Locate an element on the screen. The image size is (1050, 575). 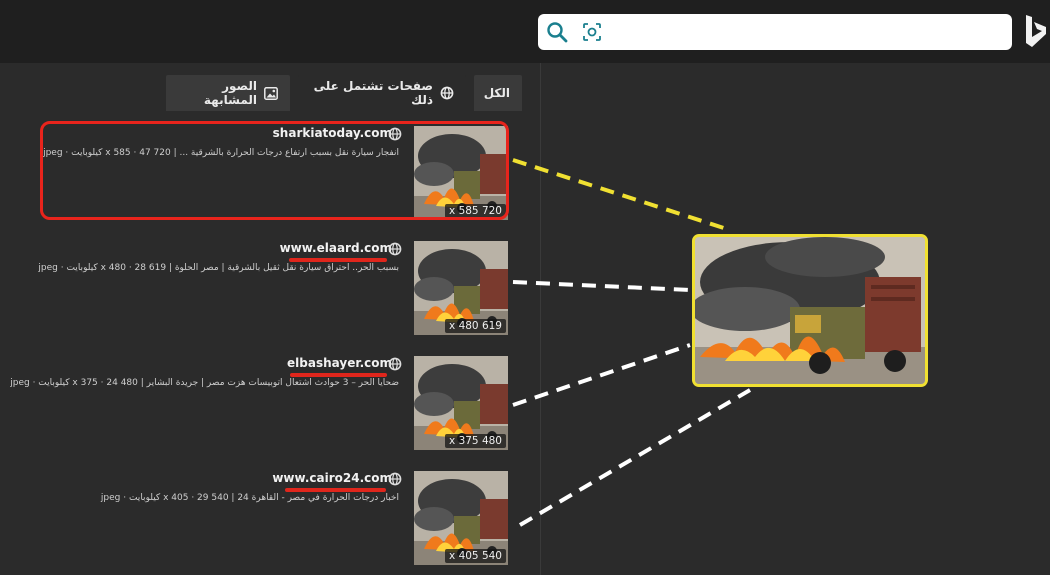
yellow-dashed-connector is located at coordinates (621, 195).